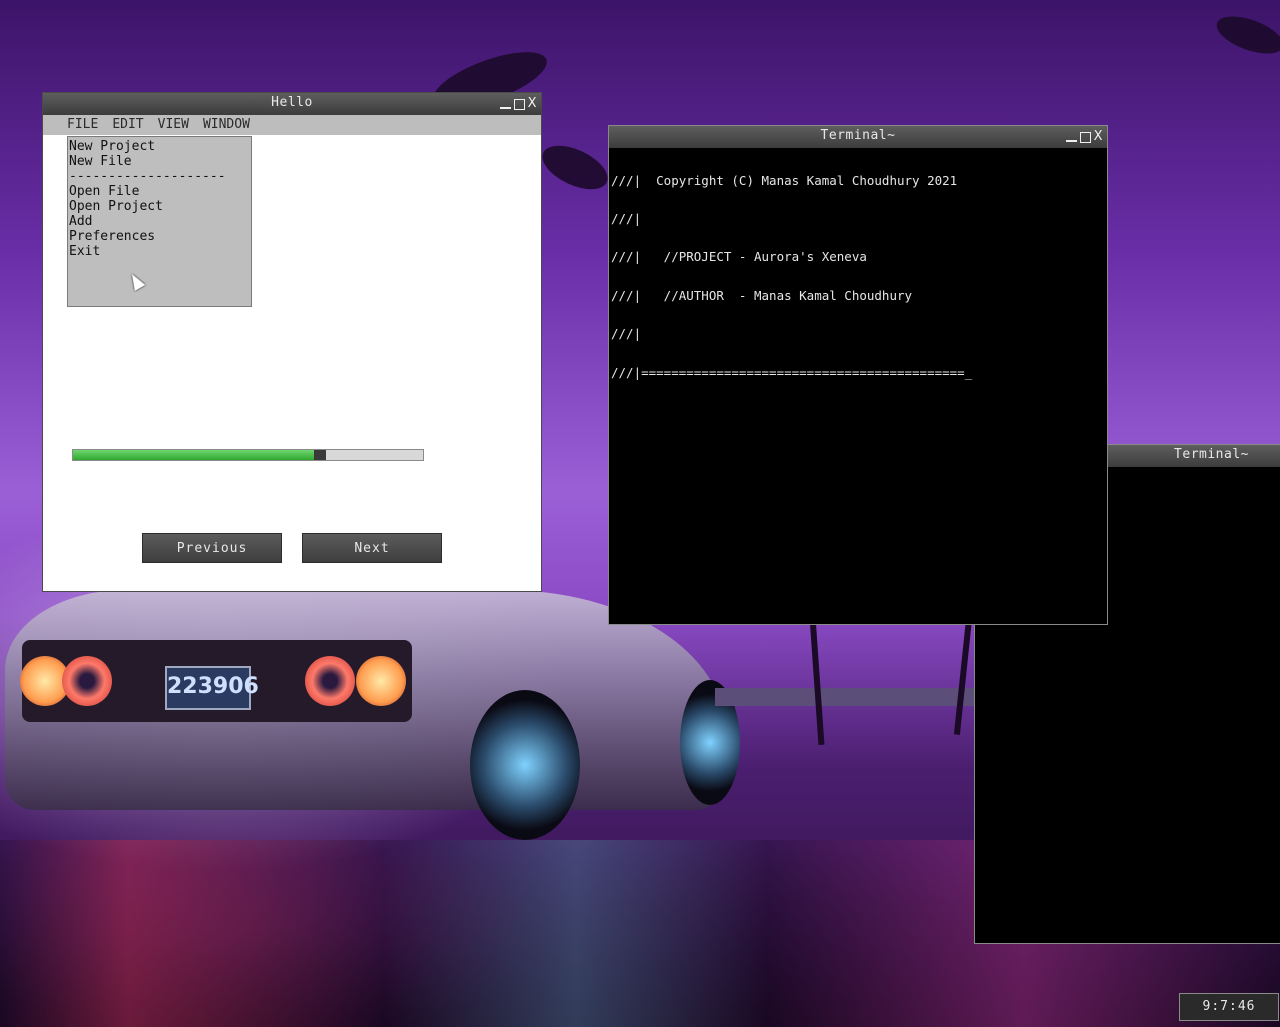 This screenshot has width=1280, height=1027. What do you see at coordinates (762, 295) in the screenshot?
I see `terminal-line: ///| //AUTHOR - Manas Kamal Choudhury` at bounding box center [762, 295].